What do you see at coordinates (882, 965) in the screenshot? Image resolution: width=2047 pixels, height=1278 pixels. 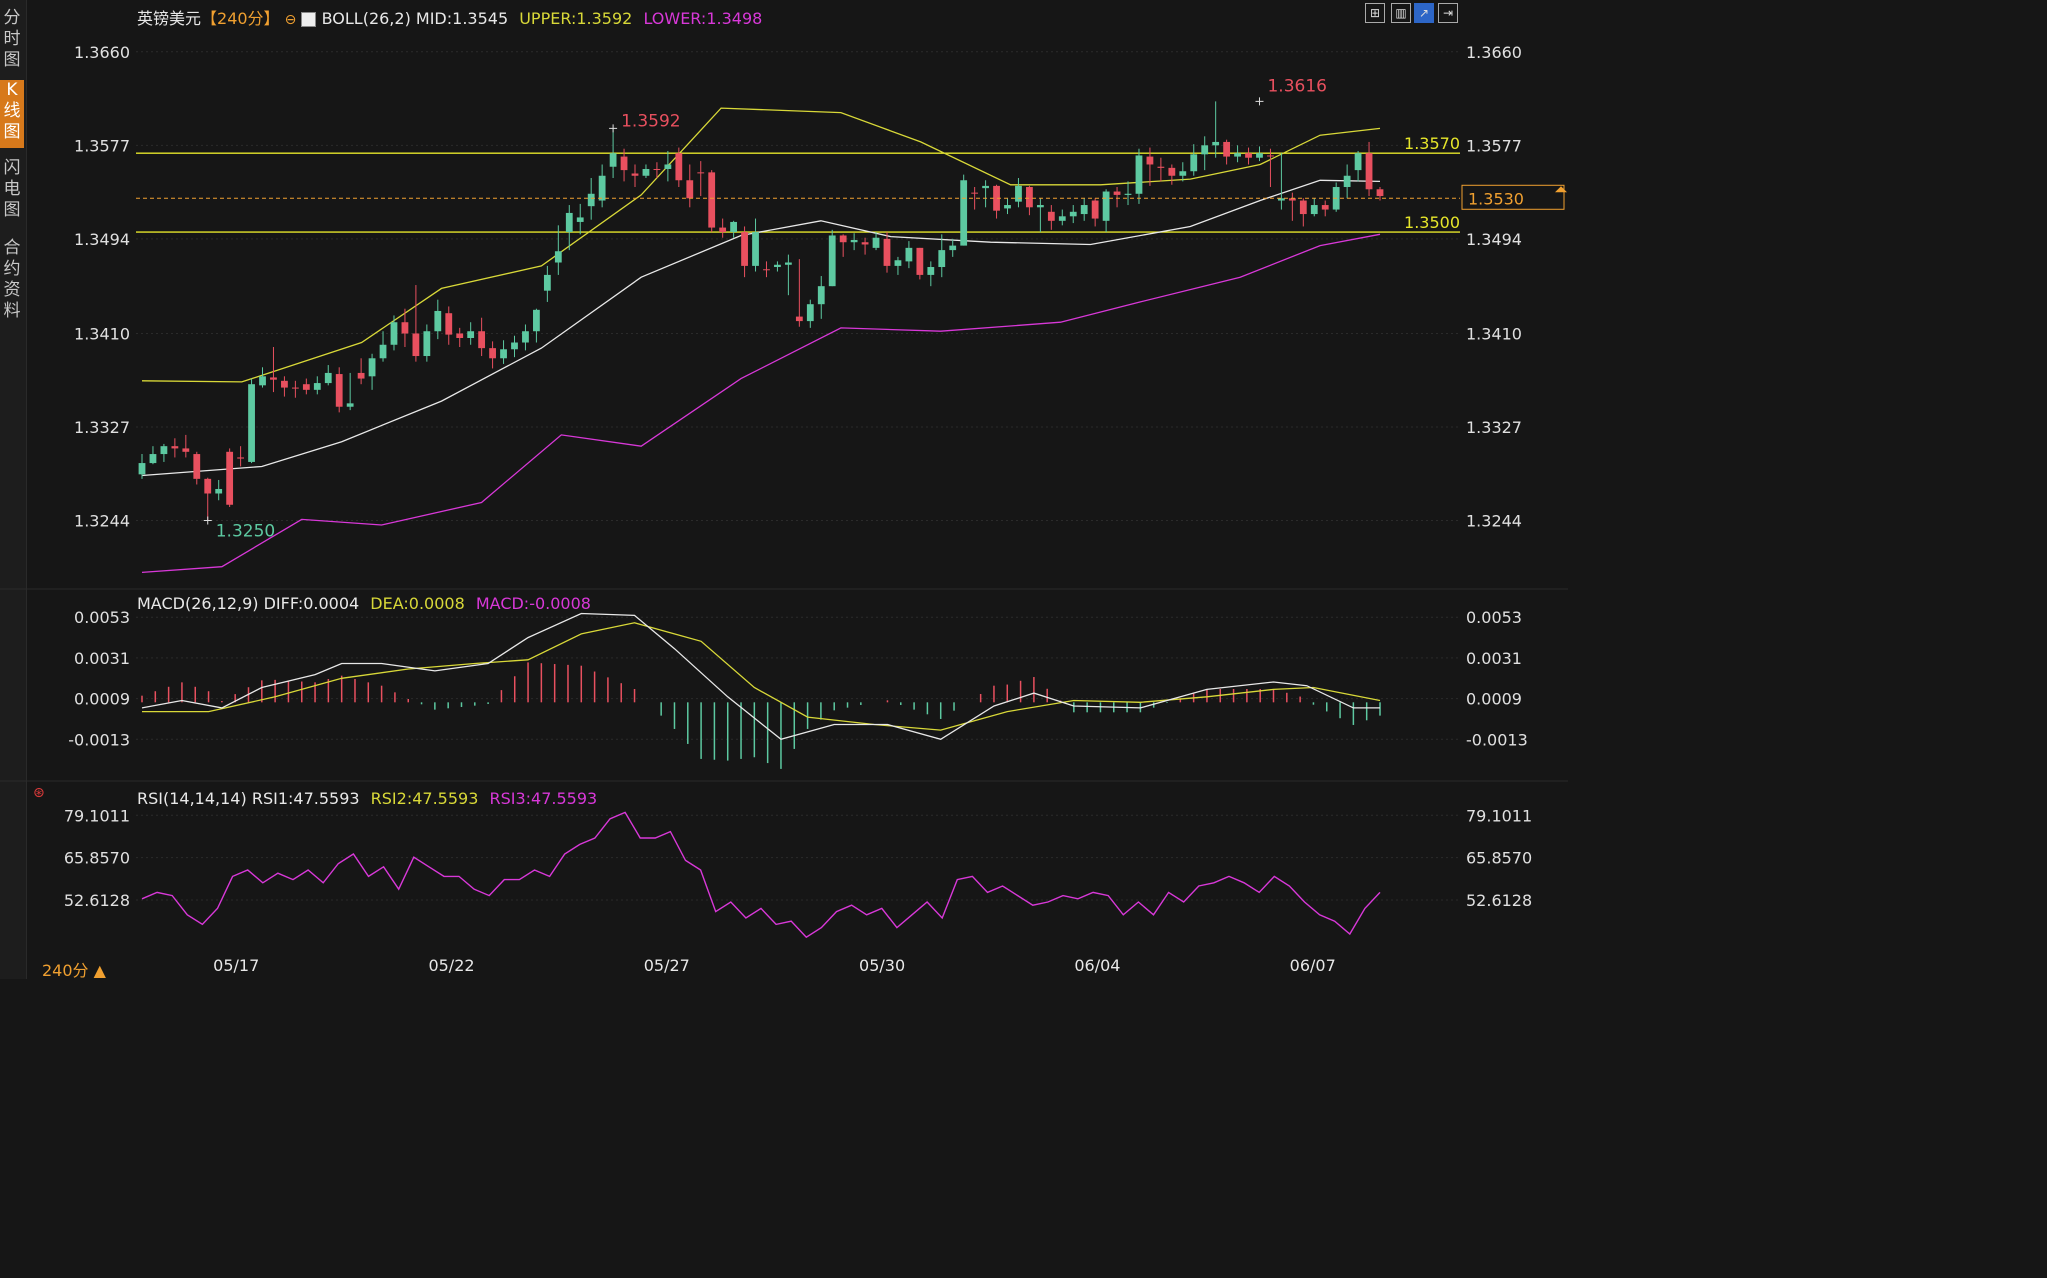 I see `x-tick-label: 05/30` at bounding box center [882, 965].